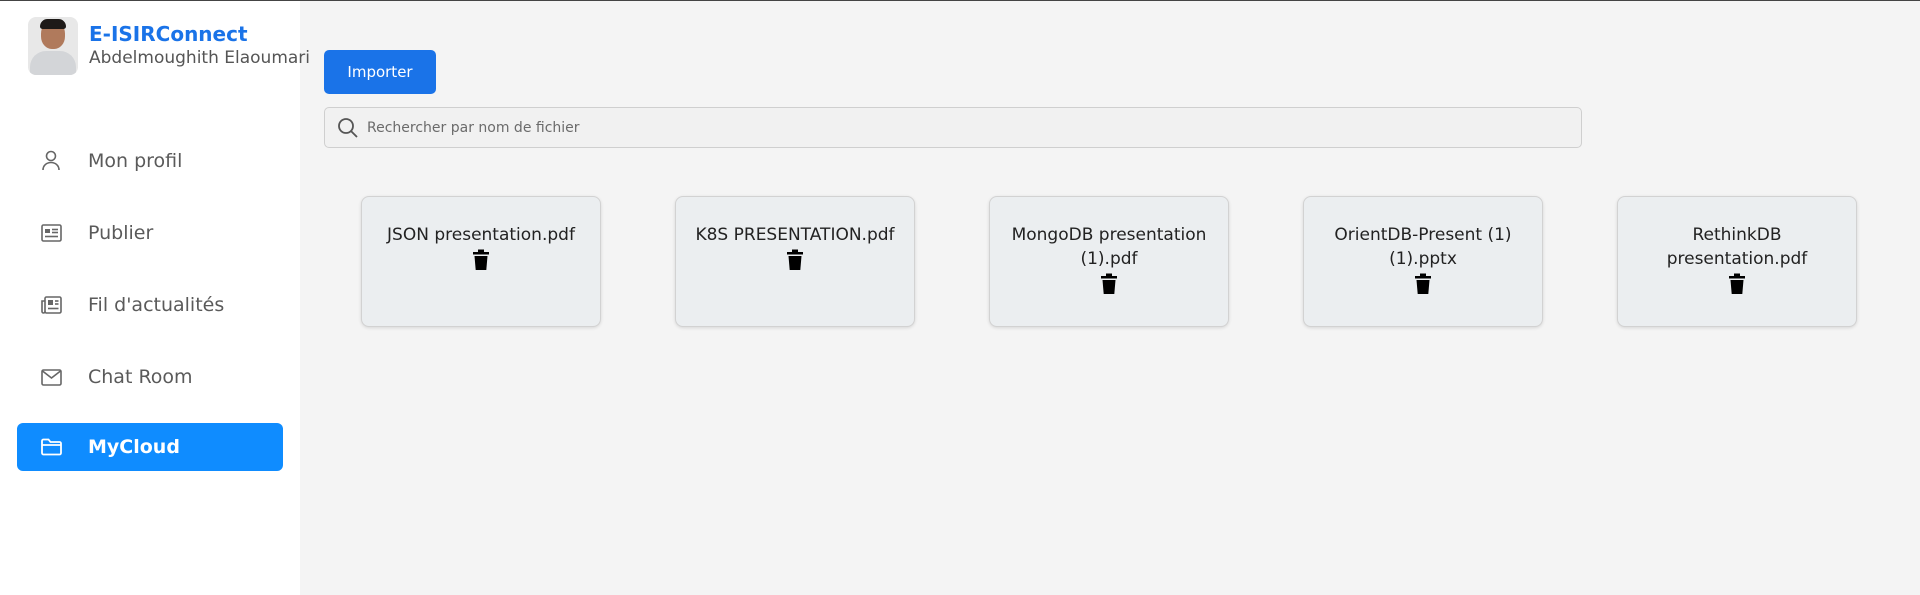  I want to click on sidebar-item-publier: Publier, so click(150, 233).